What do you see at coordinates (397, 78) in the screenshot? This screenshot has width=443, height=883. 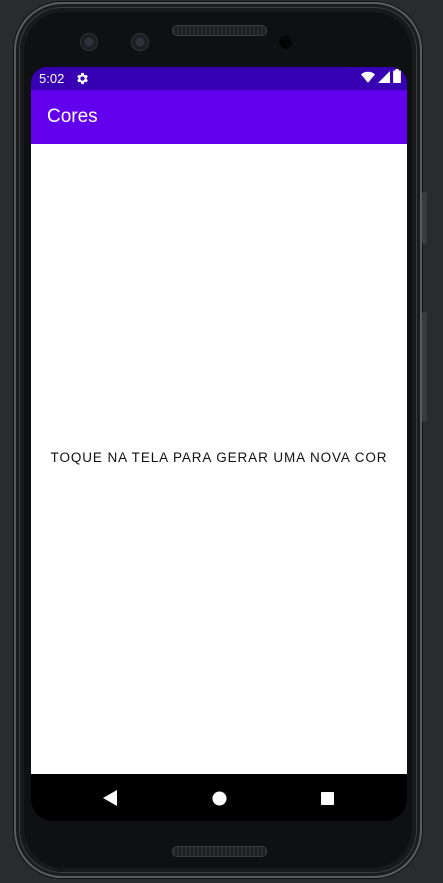 I see `battery-icon` at bounding box center [397, 78].